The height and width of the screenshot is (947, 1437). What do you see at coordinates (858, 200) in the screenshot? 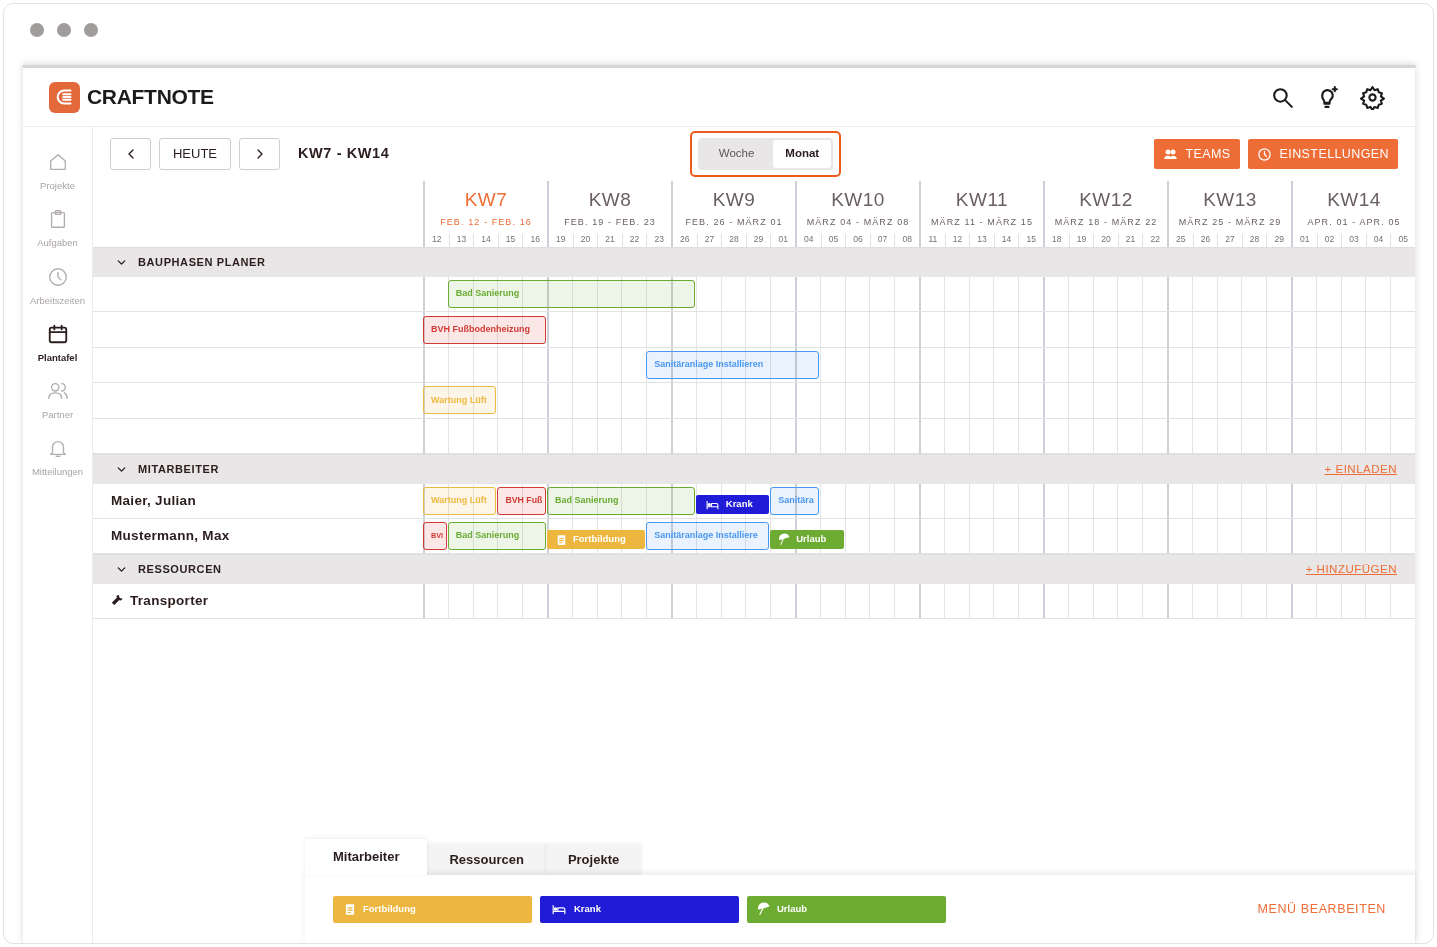
I see `week-label: KW10` at bounding box center [858, 200].